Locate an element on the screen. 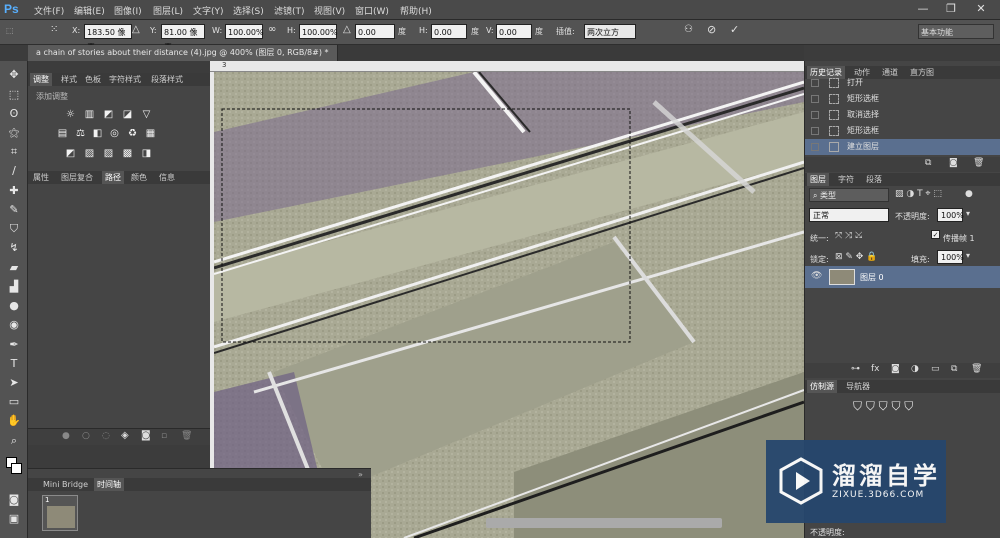  new-document-from-state-icon: ⧉ is located at coordinates (928, 163).